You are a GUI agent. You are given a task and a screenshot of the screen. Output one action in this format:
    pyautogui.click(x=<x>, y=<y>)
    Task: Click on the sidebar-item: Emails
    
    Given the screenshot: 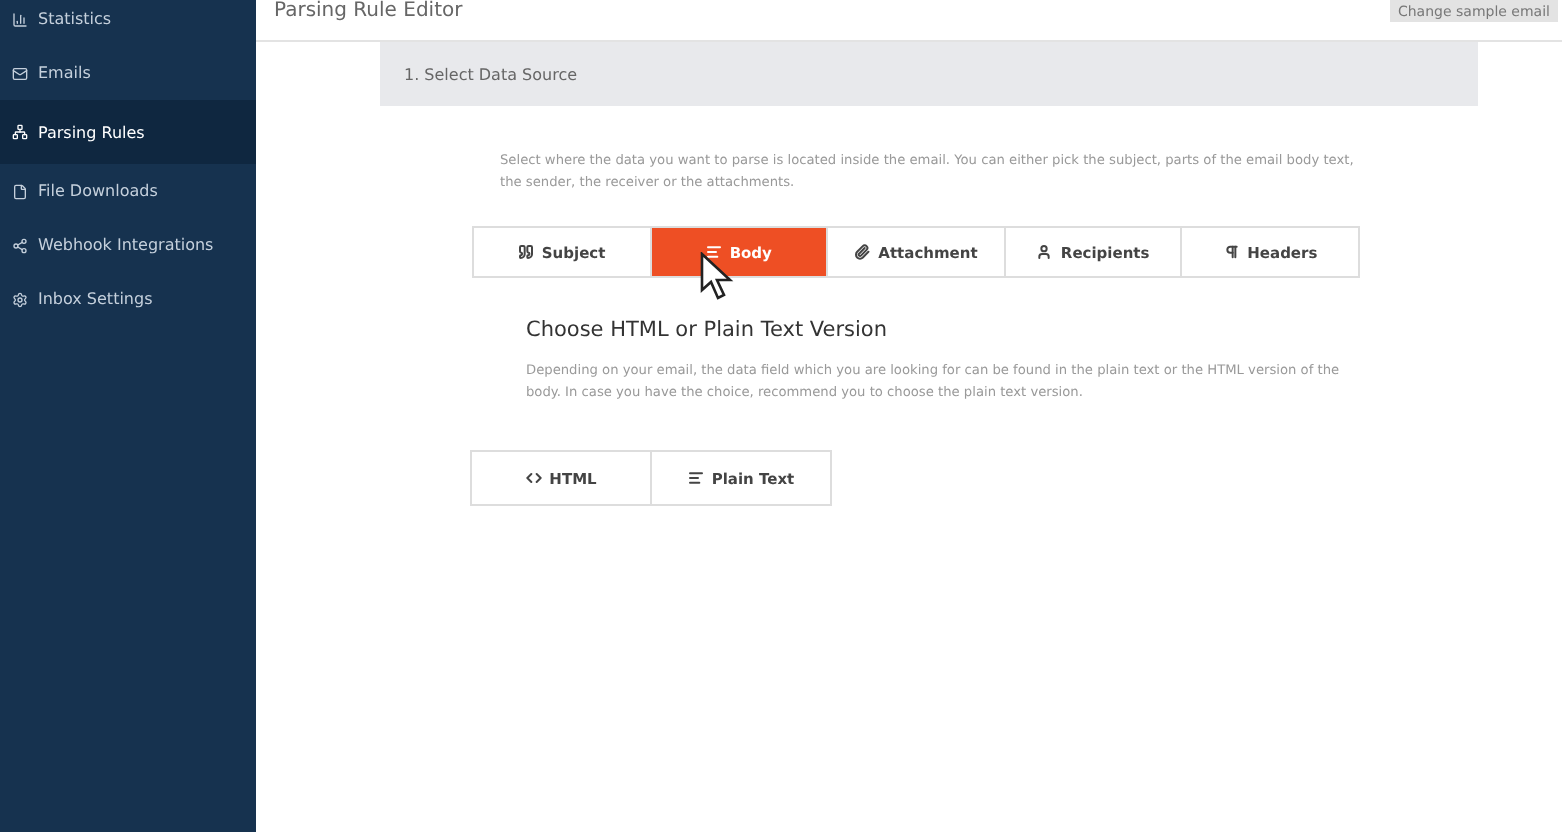 What is the action you would take?
    pyautogui.click(x=128, y=73)
    